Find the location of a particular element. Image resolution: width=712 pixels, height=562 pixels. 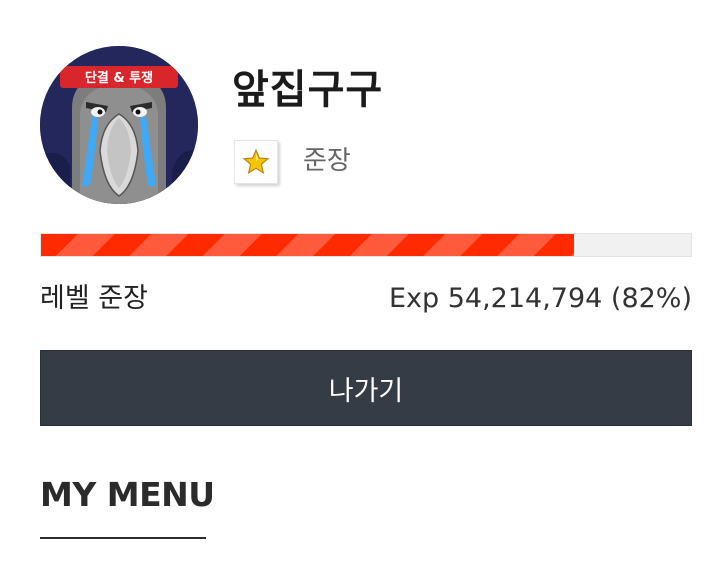

avatar-banner-text: 단결 & 투쟁 is located at coordinates (119, 78).